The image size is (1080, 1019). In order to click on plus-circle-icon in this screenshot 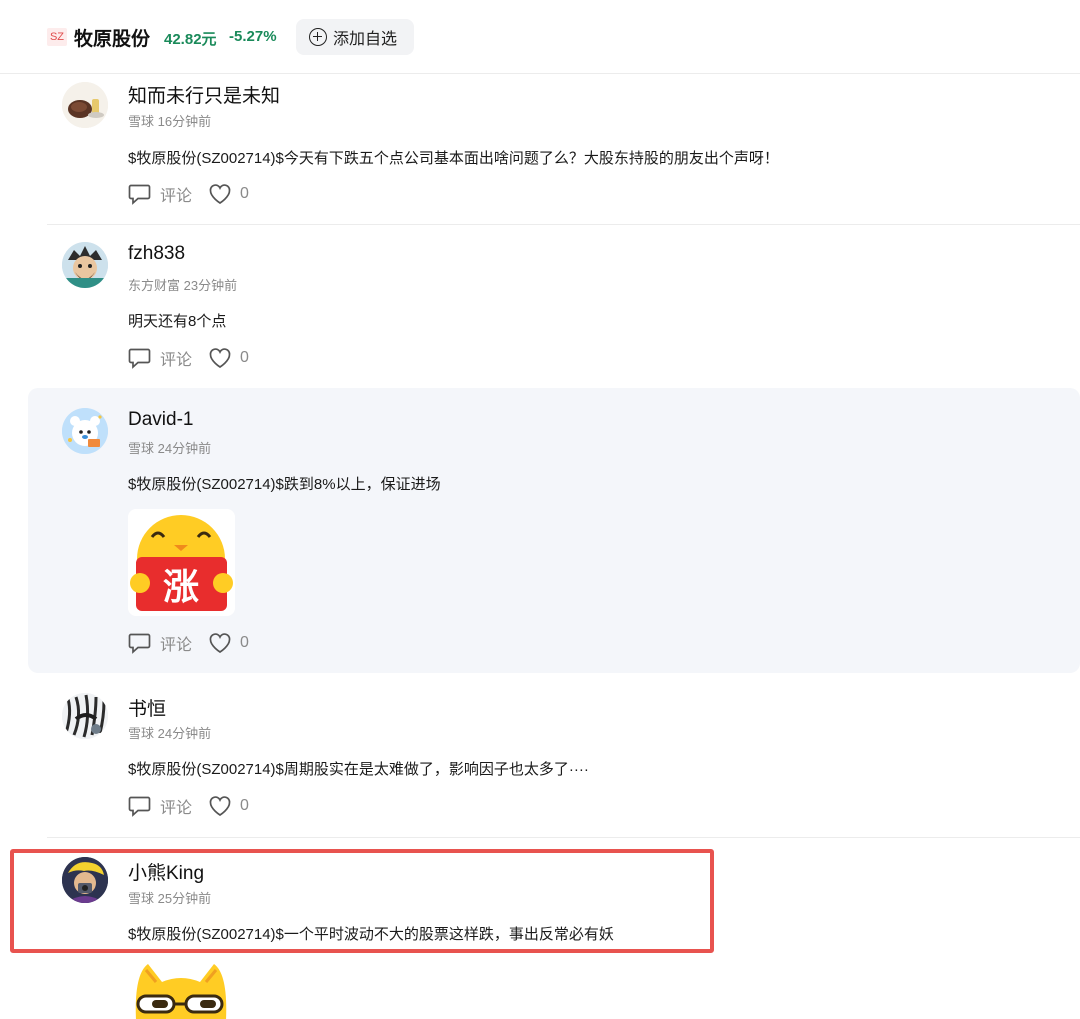, I will do `click(318, 37)`.